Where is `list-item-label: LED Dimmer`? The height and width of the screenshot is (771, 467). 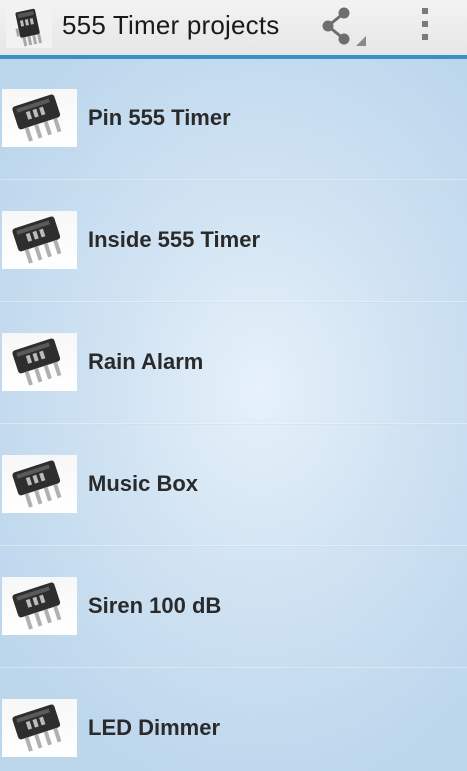 list-item-label: LED Dimmer is located at coordinates (154, 727).